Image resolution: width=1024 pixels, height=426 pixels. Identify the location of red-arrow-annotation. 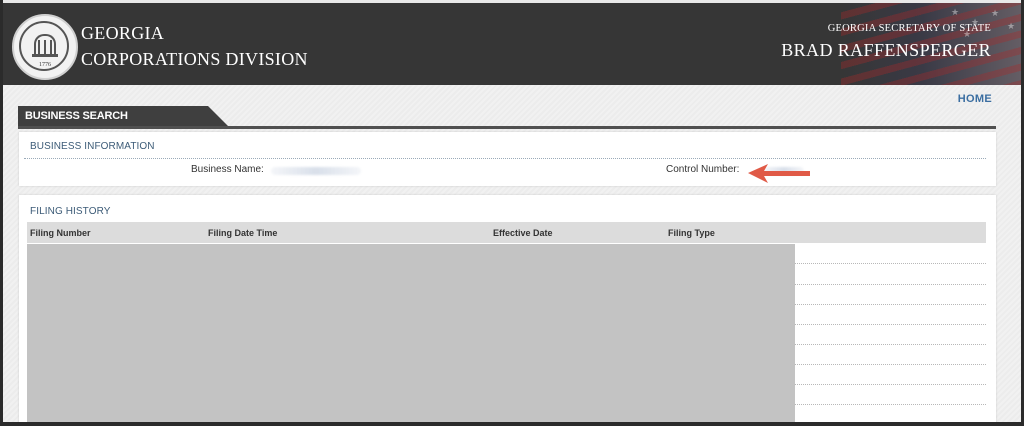
(779, 173).